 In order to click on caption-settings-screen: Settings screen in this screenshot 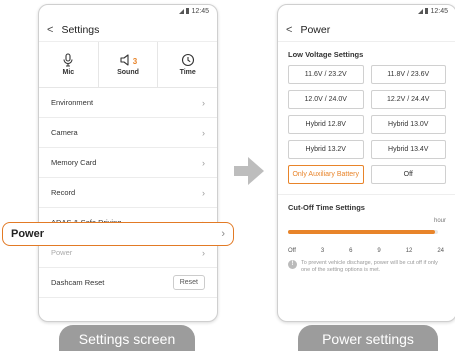, I will do `click(127, 338)`.